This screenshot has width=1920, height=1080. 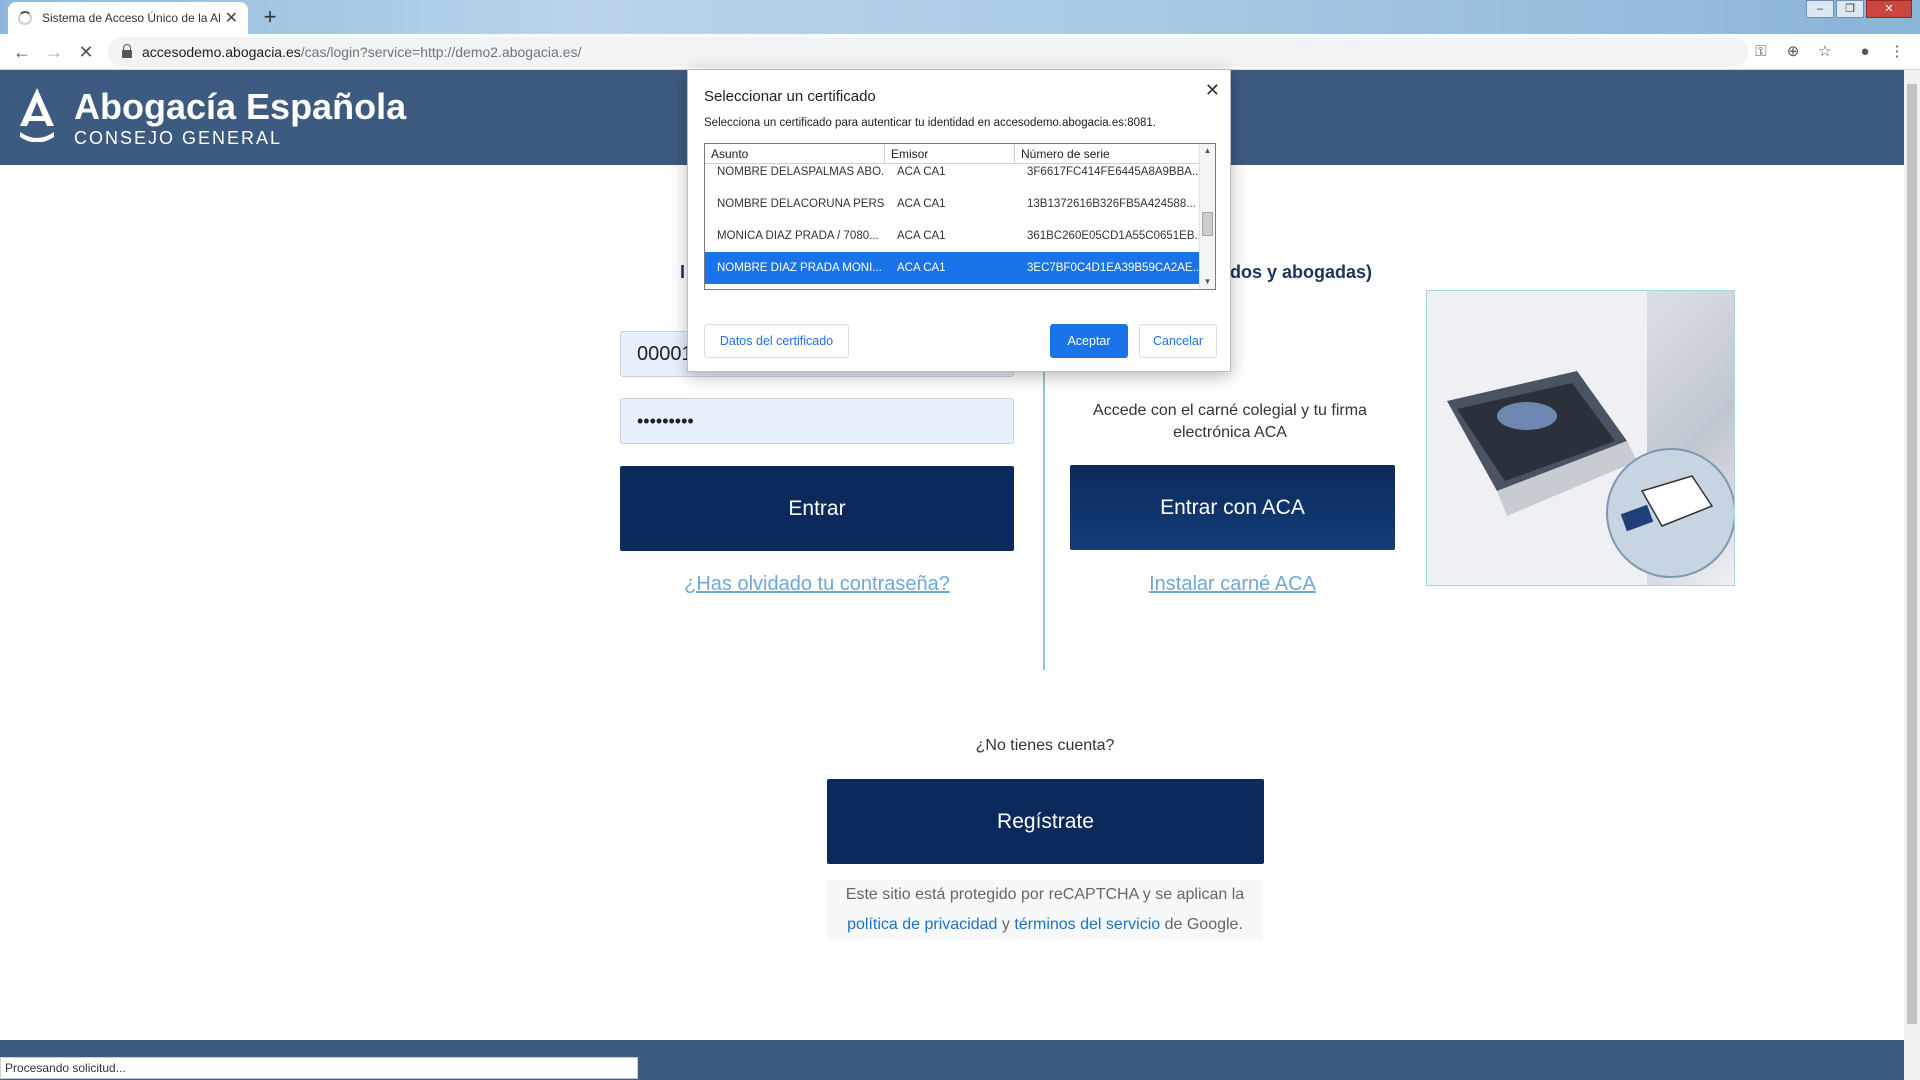 I want to click on site-subtitle: CONSEJO GENERAL, so click(x=178, y=138).